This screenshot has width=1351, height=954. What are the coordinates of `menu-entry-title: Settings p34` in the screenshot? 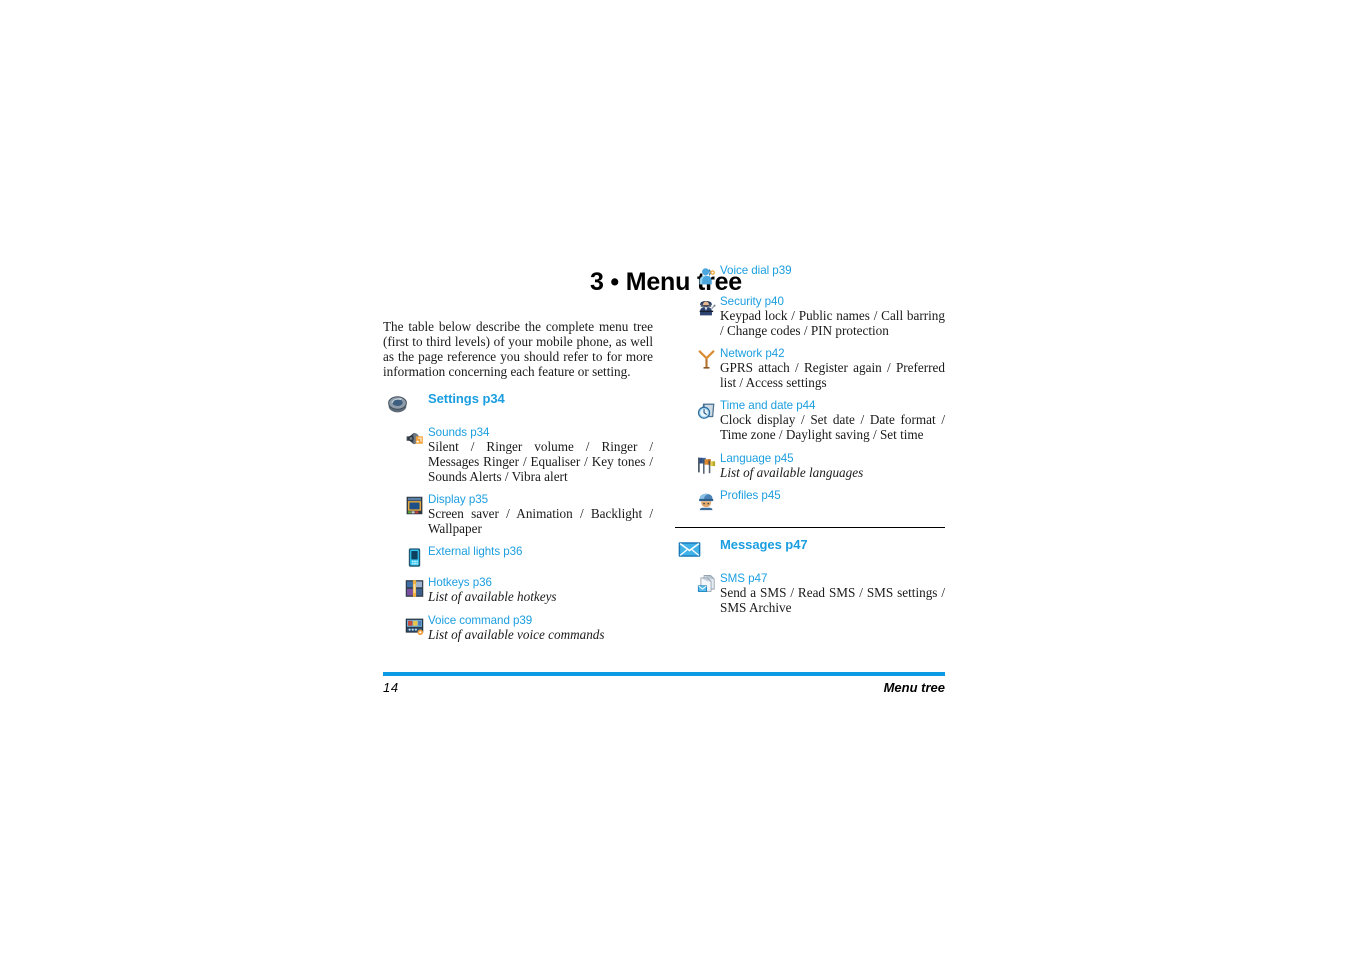 It's located at (540, 399).